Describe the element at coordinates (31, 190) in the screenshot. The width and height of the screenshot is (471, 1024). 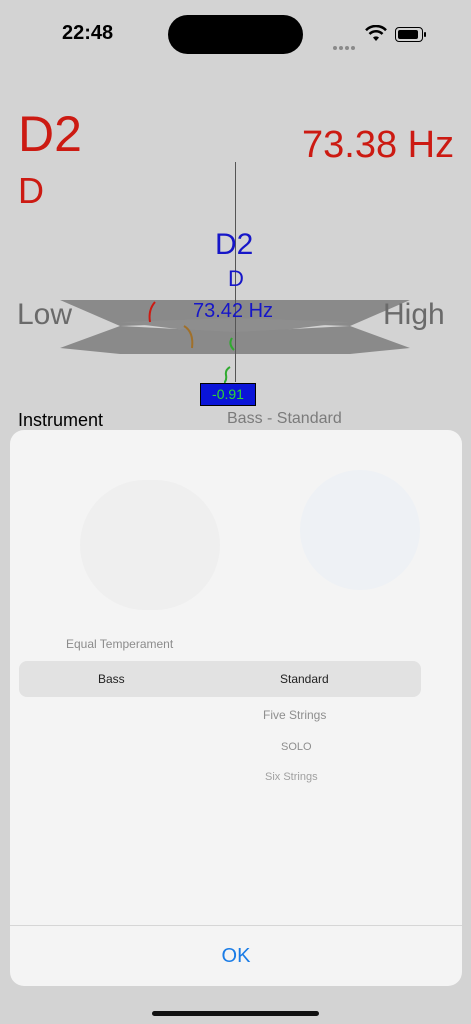
I see `detected-note-letter: D` at that location.